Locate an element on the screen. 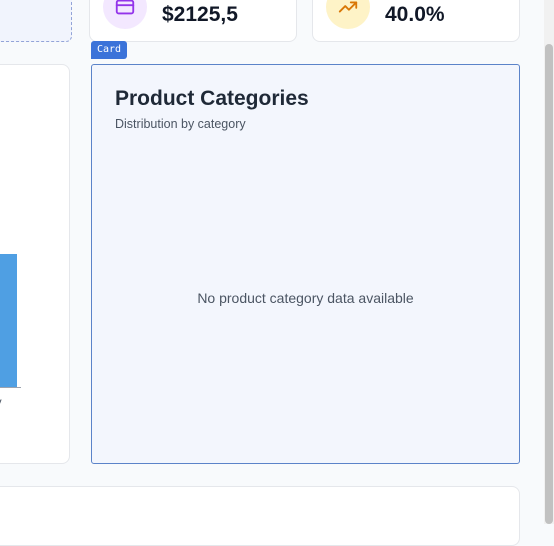 This screenshot has height=546, width=554. growth-stat-card: 40.0% is located at coordinates (416, 21).